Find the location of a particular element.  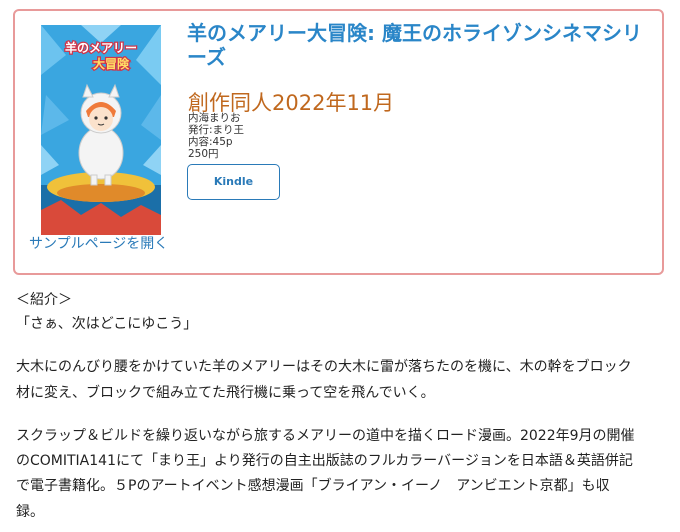

cover-illustration: 羊のメアリー 大冒険 is located at coordinates (101, 130).